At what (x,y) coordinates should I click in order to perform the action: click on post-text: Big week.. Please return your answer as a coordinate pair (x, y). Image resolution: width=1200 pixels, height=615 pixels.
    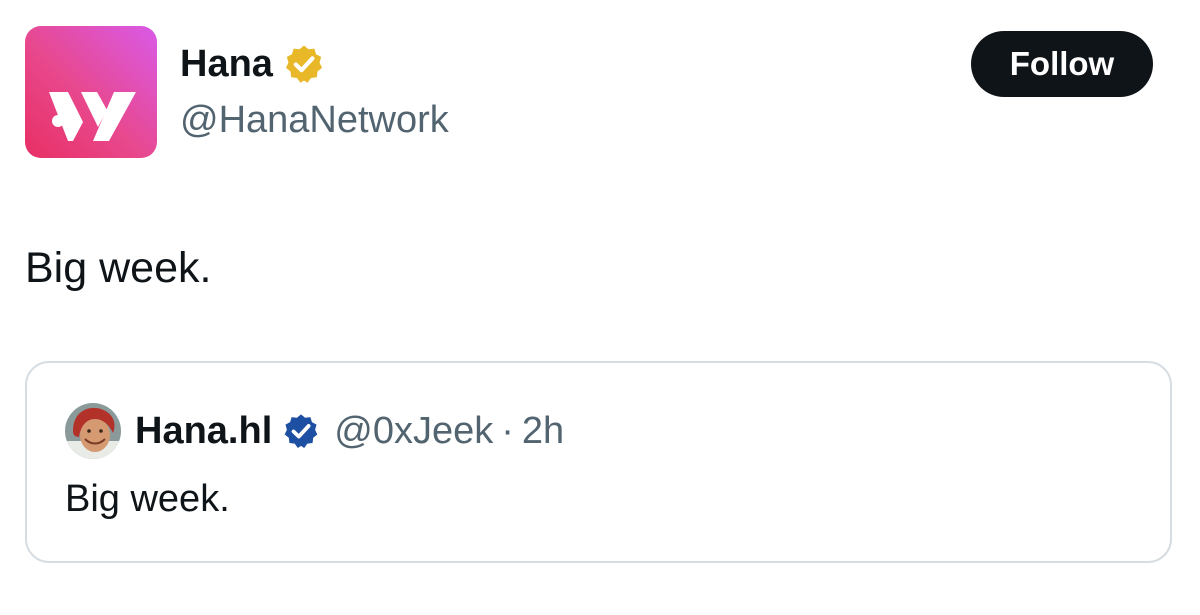
    Looking at the image, I should click on (118, 268).